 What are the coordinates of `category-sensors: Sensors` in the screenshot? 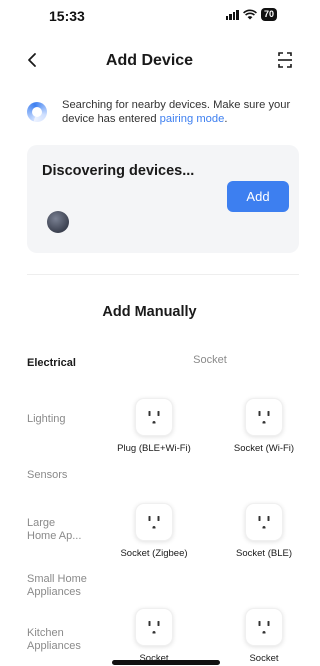 It's located at (67, 475).